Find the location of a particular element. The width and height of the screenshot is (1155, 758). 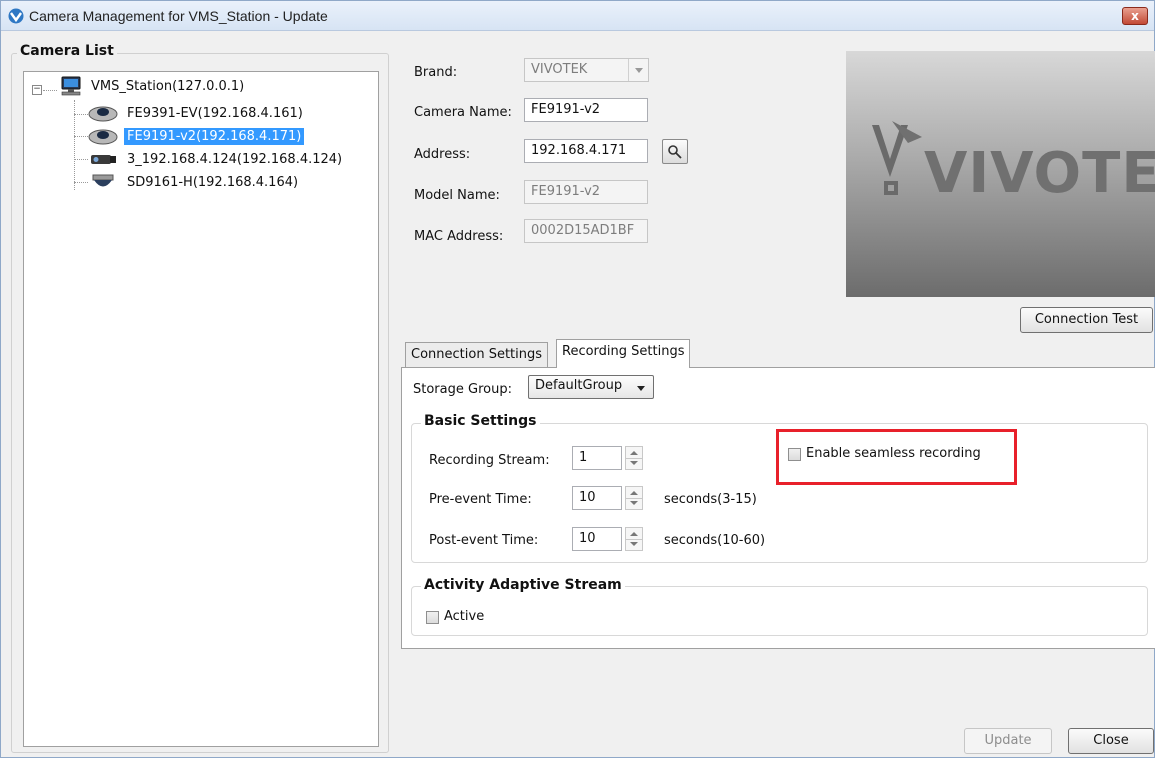

active-checkbox is located at coordinates (432, 617).